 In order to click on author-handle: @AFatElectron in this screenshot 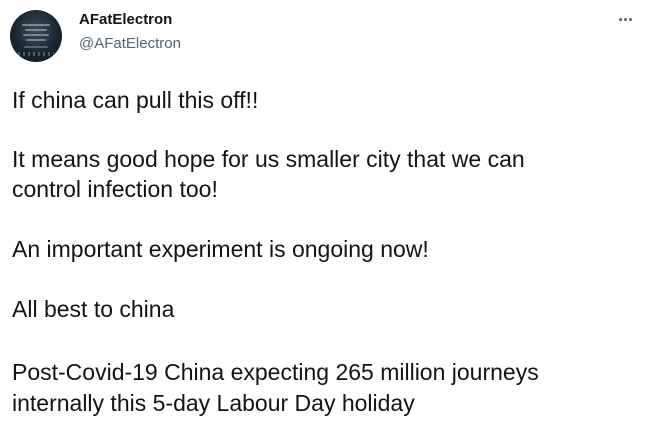, I will do `click(130, 43)`.